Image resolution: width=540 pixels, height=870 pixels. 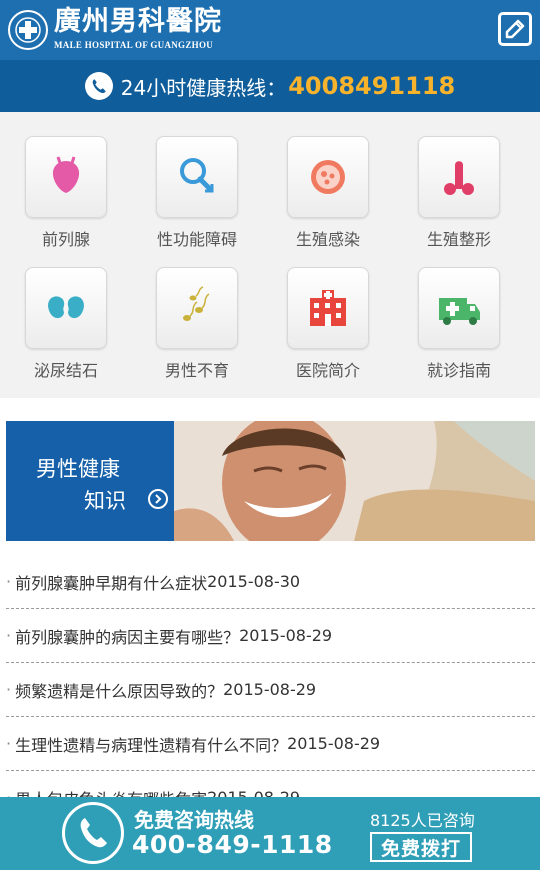 I want to click on sperm-icon, so click(x=196, y=303).